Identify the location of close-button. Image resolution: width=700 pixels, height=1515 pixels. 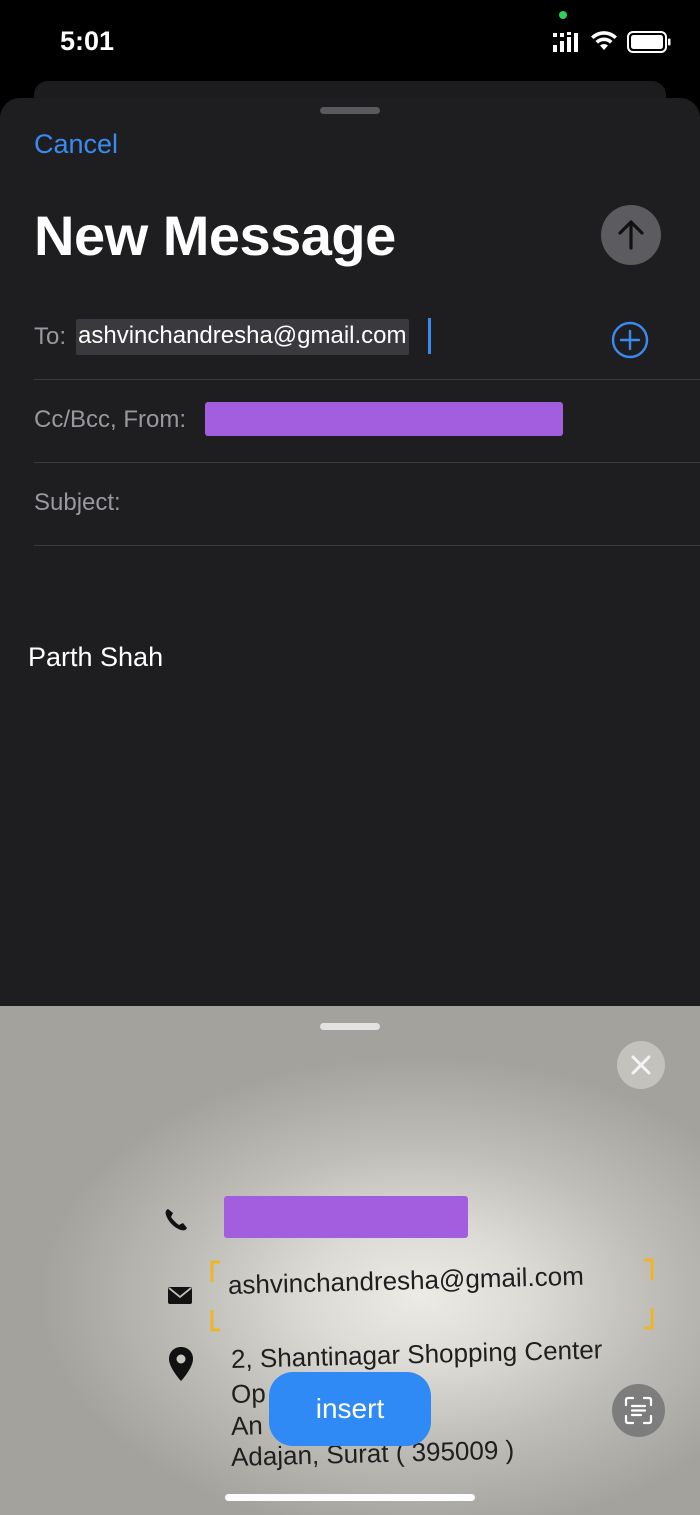
(641, 1065).